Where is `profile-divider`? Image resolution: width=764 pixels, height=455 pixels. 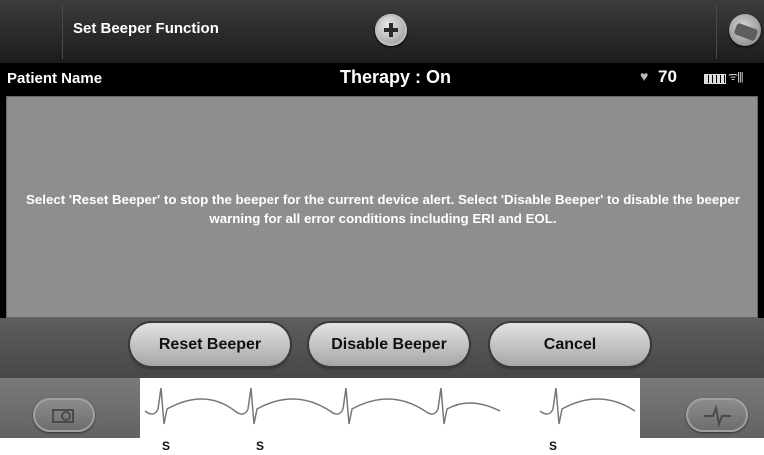
profile-divider is located at coordinates (716, 31).